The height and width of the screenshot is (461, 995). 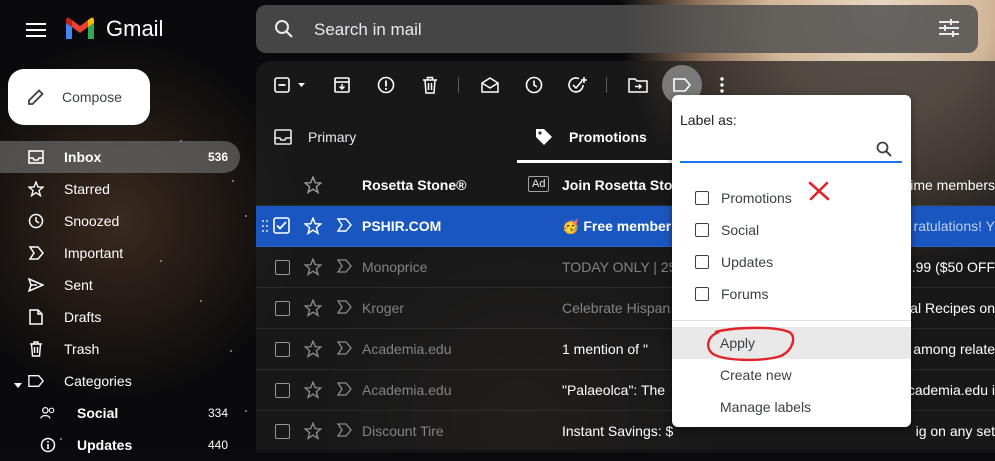 What do you see at coordinates (128, 285) in the screenshot?
I see `sidebar-item-sent: Sent` at bounding box center [128, 285].